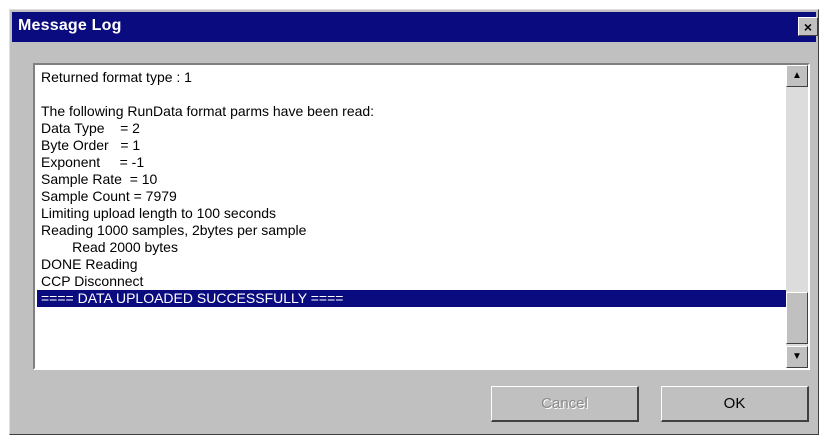 Image resolution: width=820 pixels, height=437 pixels. What do you see at coordinates (70, 25) in the screenshot?
I see `window-title: Message Log` at bounding box center [70, 25].